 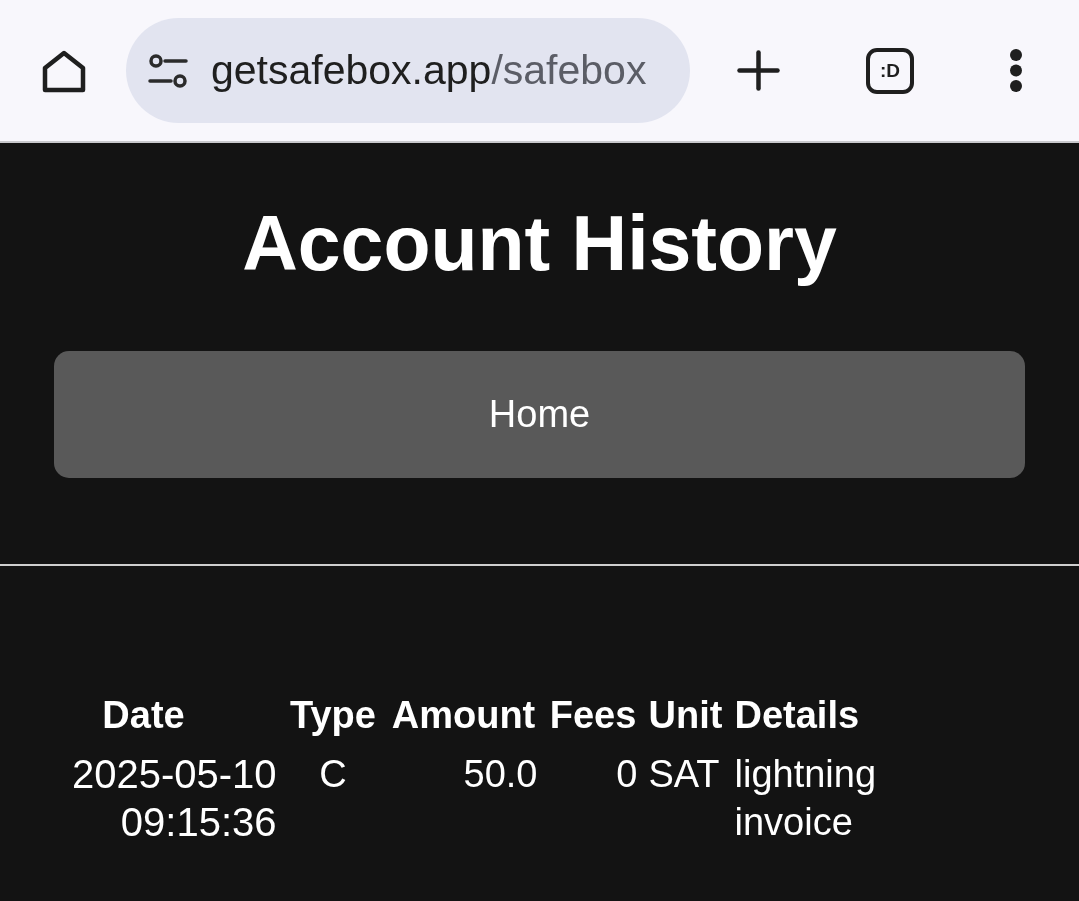 I want to click on table-cell: 0, so click(x=627, y=774).